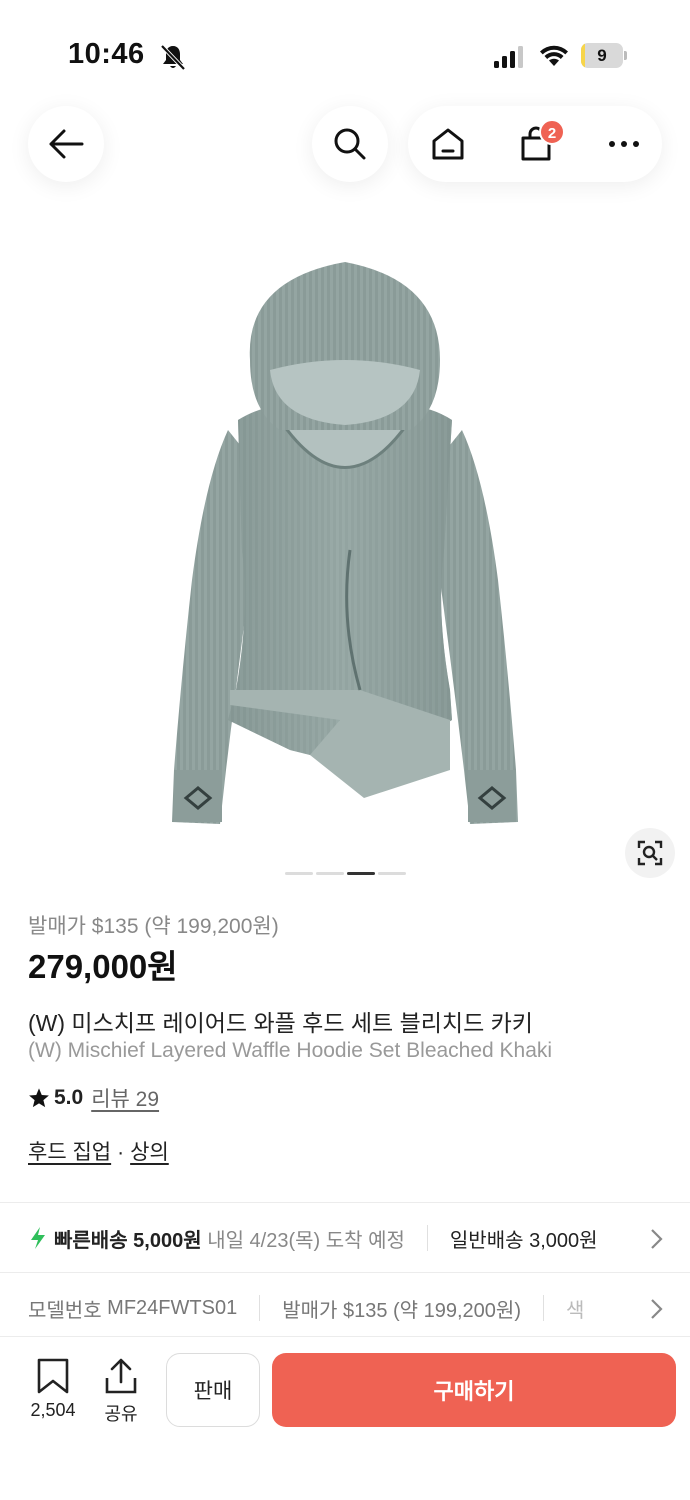 This screenshot has height=1500, width=690. What do you see at coordinates (106, 54) in the screenshot?
I see `status-time: 10:46` at bounding box center [106, 54].